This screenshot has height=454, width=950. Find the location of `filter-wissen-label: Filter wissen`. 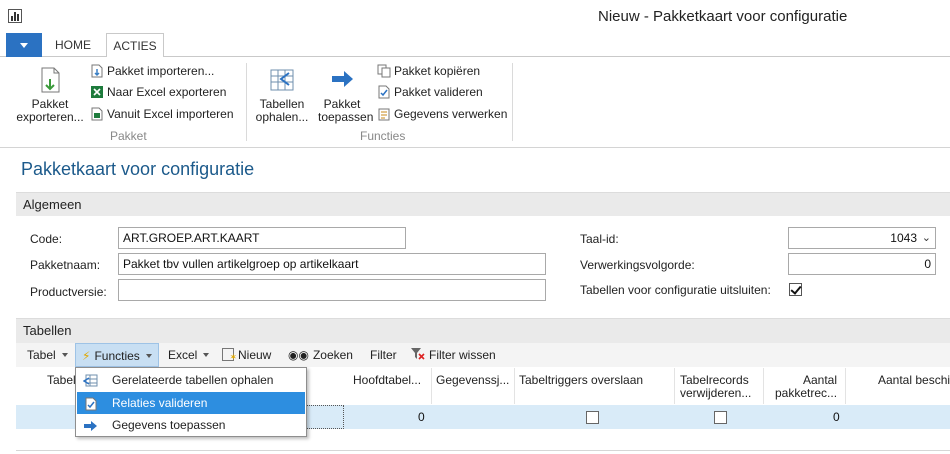

filter-wissen-label: Filter wissen is located at coordinates (462, 355).